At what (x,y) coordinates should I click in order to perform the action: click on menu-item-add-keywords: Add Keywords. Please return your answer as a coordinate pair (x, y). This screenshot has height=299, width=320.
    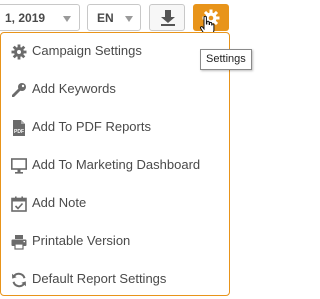
    Looking at the image, I should click on (115, 90).